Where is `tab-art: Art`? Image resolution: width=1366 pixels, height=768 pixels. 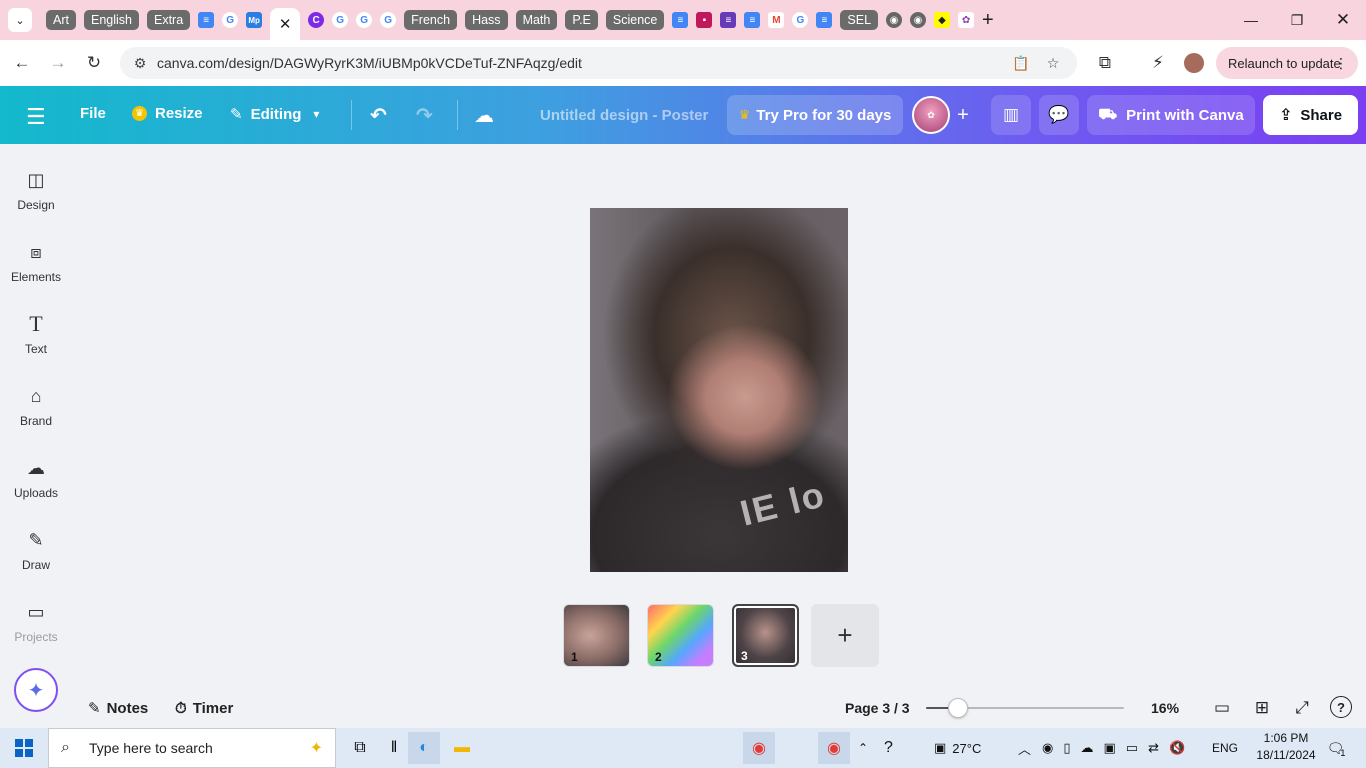 tab-art: Art is located at coordinates (61, 20).